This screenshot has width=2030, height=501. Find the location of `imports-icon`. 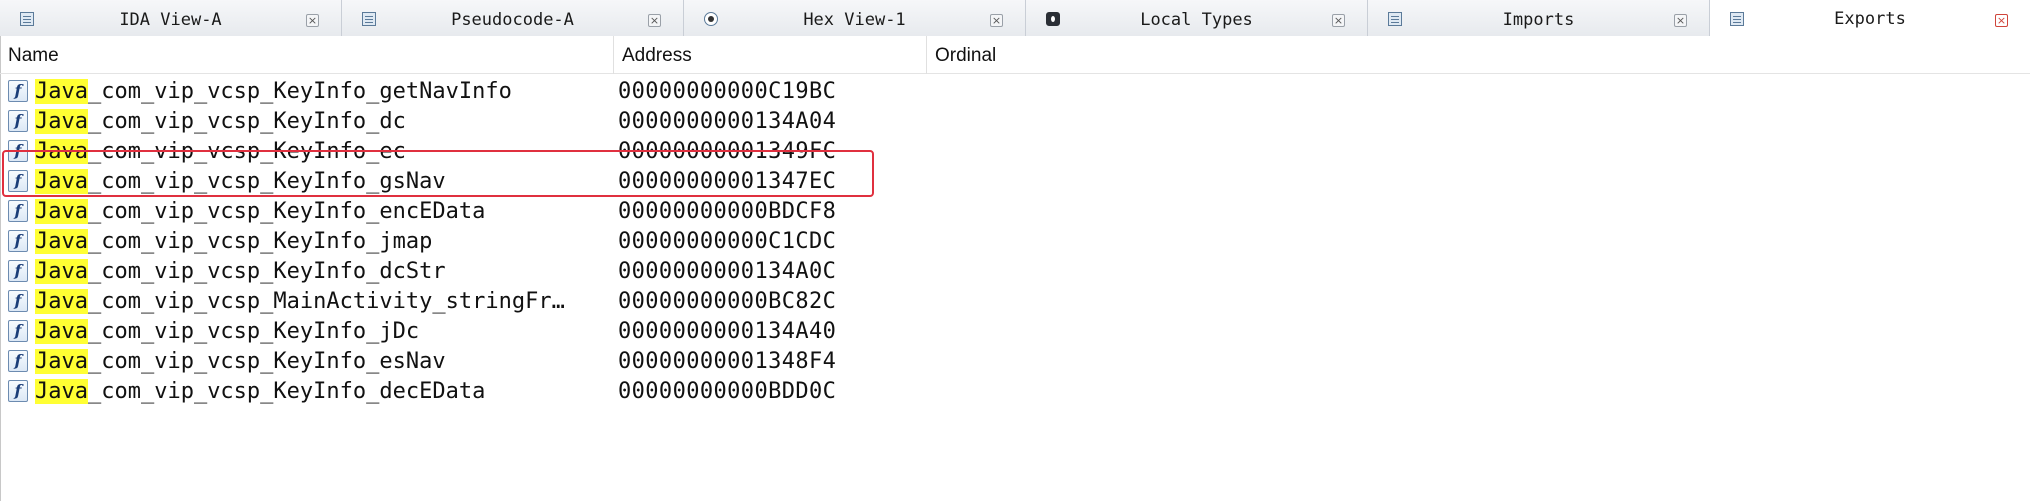

imports-icon is located at coordinates (1395, 19).